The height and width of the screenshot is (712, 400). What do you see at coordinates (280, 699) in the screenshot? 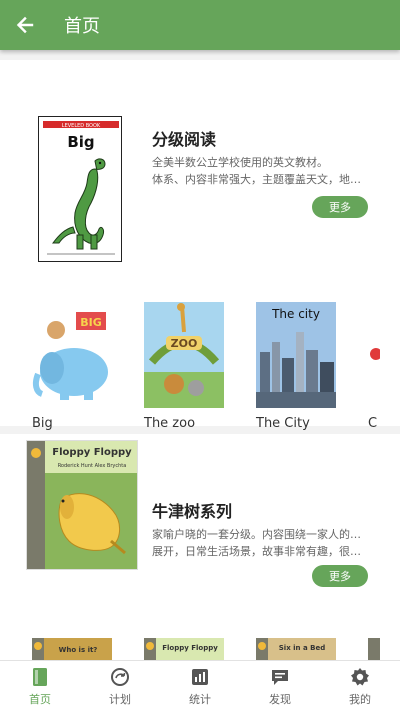
I see `tab-label: 发现` at bounding box center [280, 699].